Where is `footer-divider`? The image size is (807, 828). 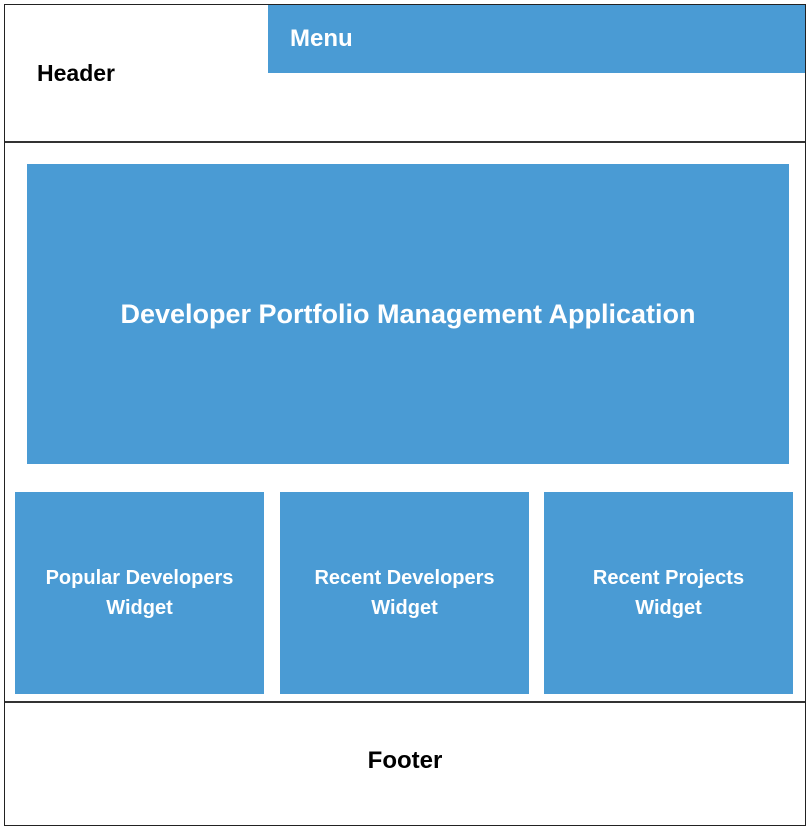
footer-divider is located at coordinates (405, 702).